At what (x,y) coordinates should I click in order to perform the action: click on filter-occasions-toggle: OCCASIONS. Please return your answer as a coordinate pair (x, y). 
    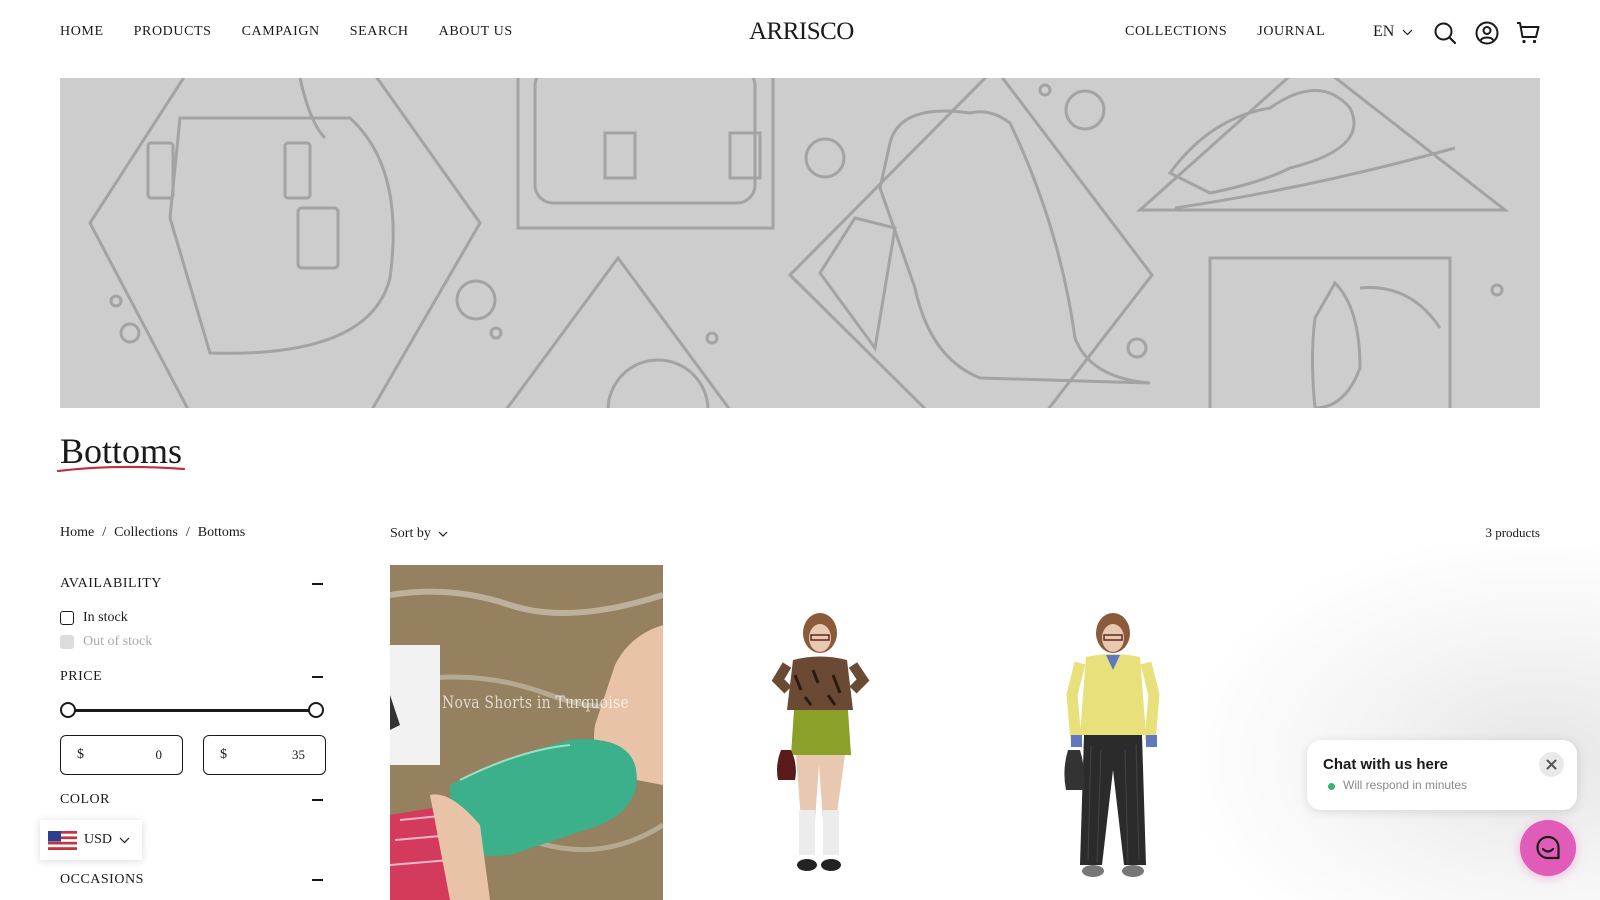
    Looking at the image, I should click on (192, 880).